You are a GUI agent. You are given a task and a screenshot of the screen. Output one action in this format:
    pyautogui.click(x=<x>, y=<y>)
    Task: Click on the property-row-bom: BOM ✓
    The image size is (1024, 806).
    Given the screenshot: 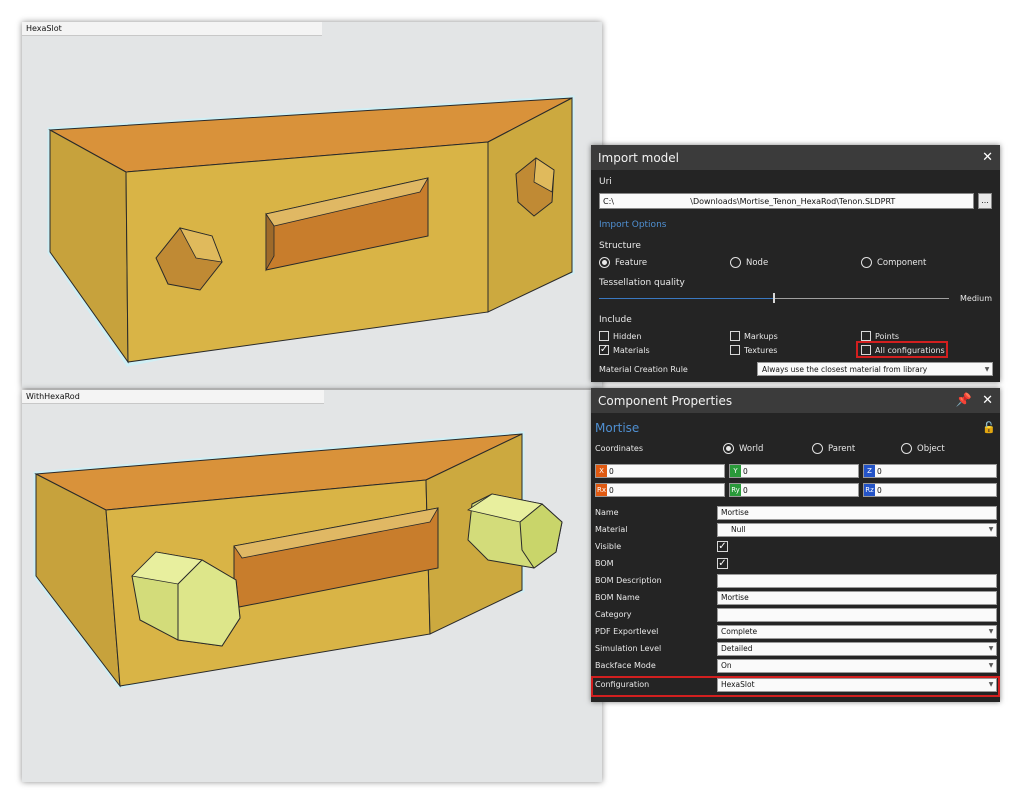 What is the action you would take?
    pyautogui.click(x=795, y=564)
    